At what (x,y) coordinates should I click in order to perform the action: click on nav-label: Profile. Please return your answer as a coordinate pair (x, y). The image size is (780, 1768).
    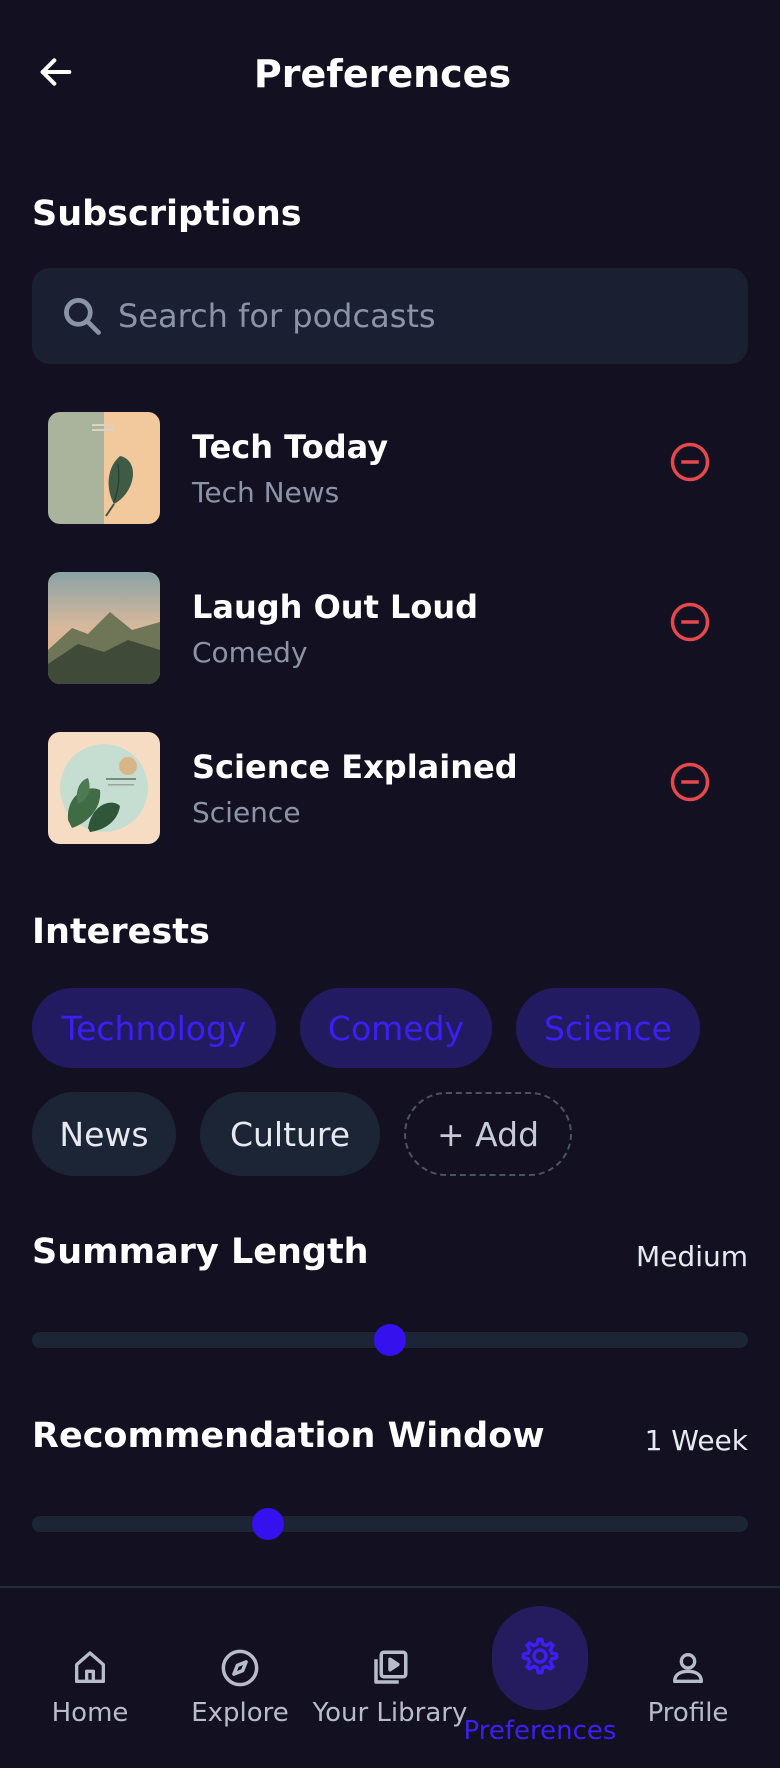
    Looking at the image, I should click on (688, 1713).